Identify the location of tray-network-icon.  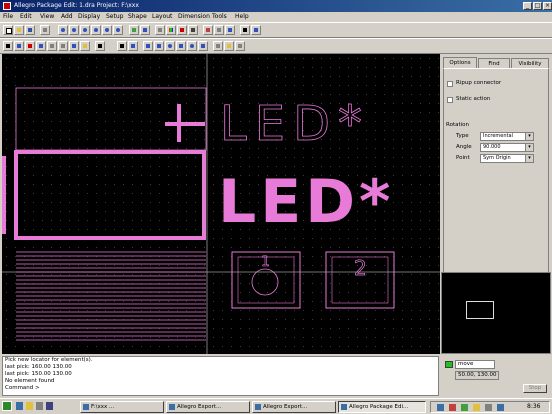
(440, 407).